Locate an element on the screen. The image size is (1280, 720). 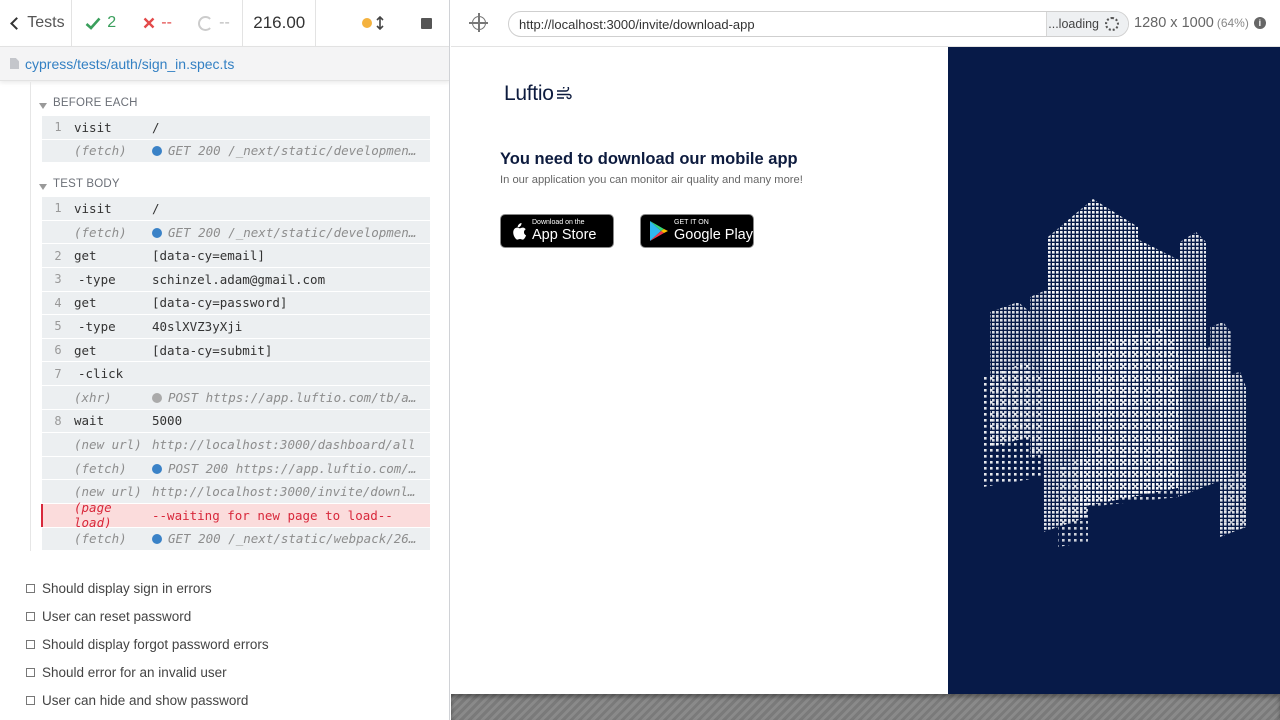
command-number: 7 is located at coordinates (58, 373).